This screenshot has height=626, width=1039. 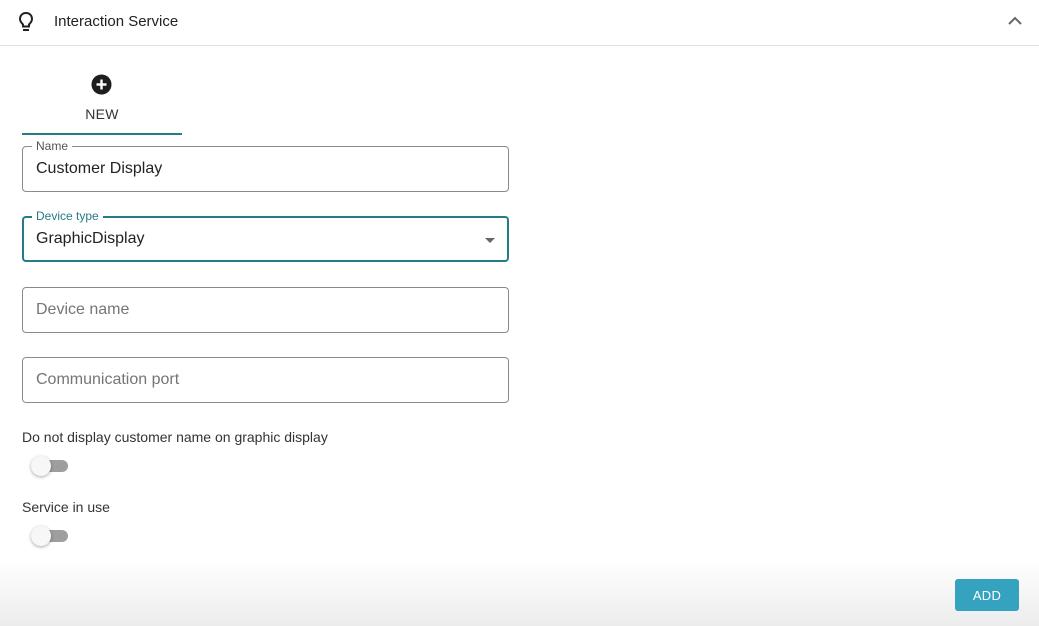 I want to click on device-type-label: Device type, so click(x=67, y=216).